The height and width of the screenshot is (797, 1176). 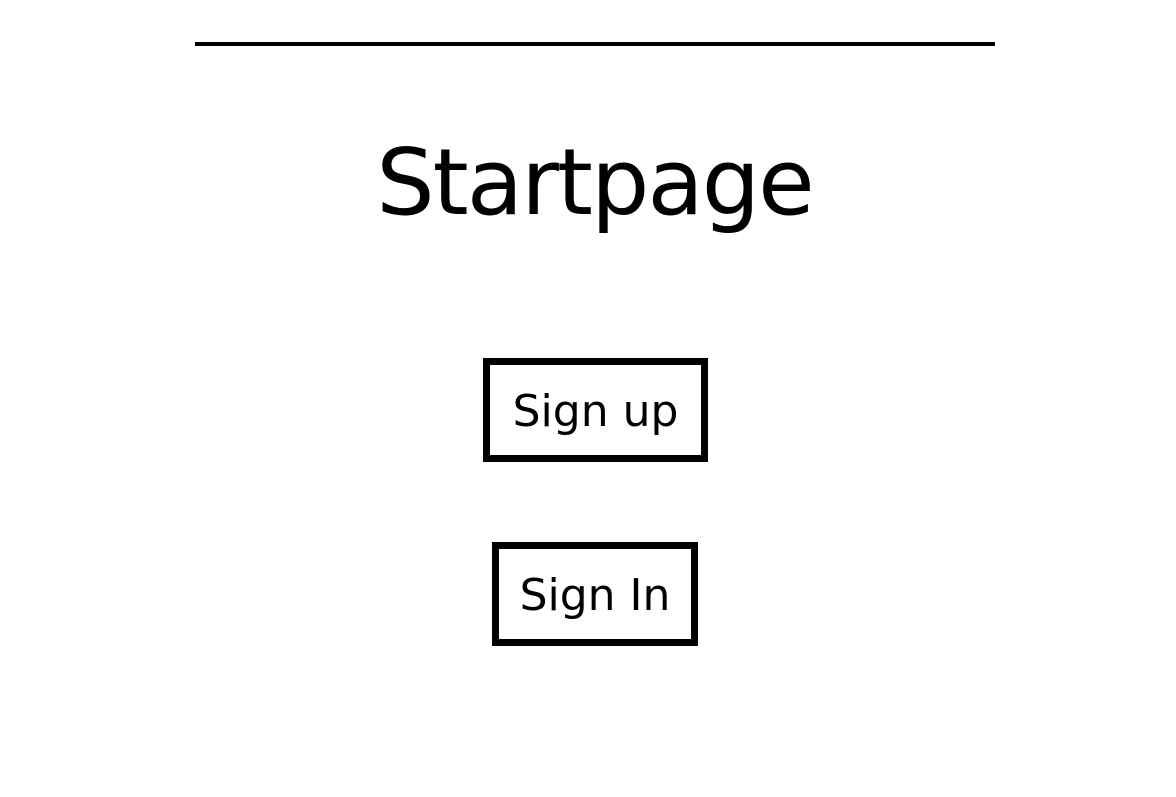 I want to click on sign-up-button-label: Sign up, so click(x=595, y=411).